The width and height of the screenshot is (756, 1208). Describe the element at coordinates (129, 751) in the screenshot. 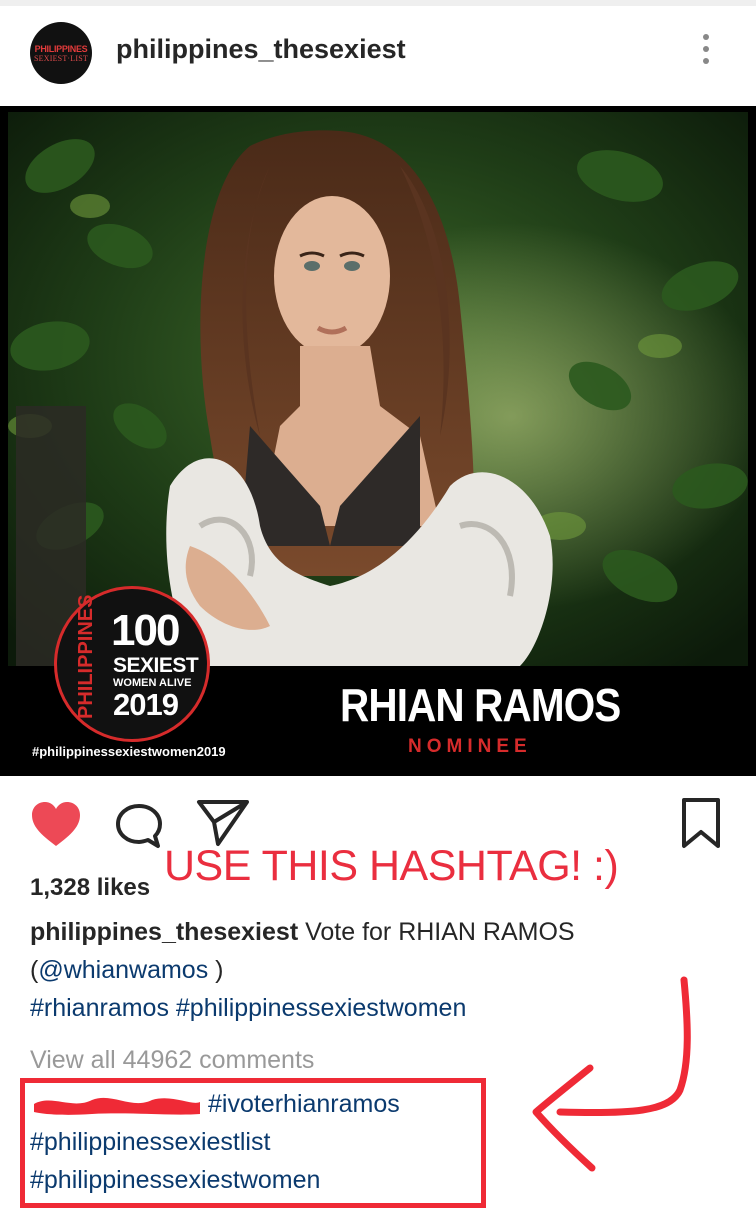

I see `photo-hashtag: #philippinessexiestwomen2019` at that location.